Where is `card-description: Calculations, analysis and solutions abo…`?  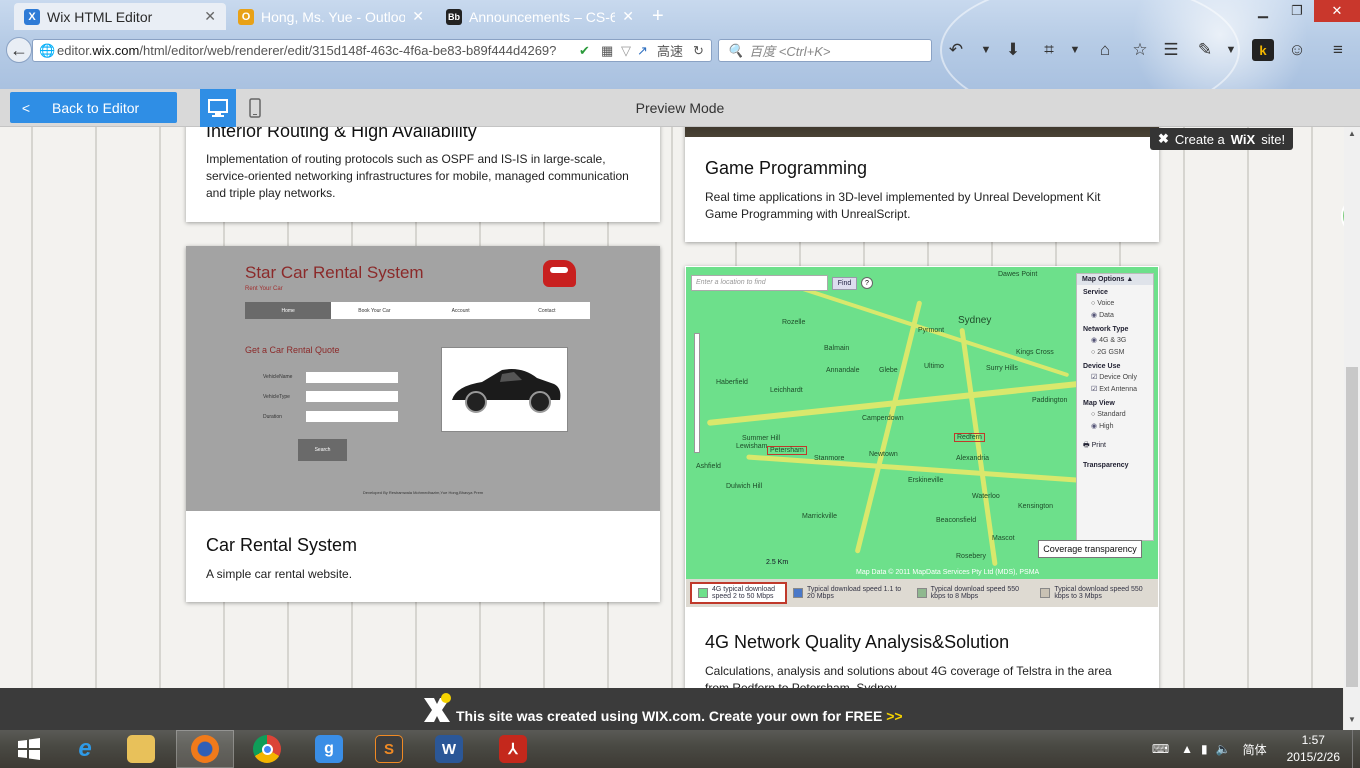
card-description: Calculations, analysis and solutions abo… is located at coordinates (908, 676).